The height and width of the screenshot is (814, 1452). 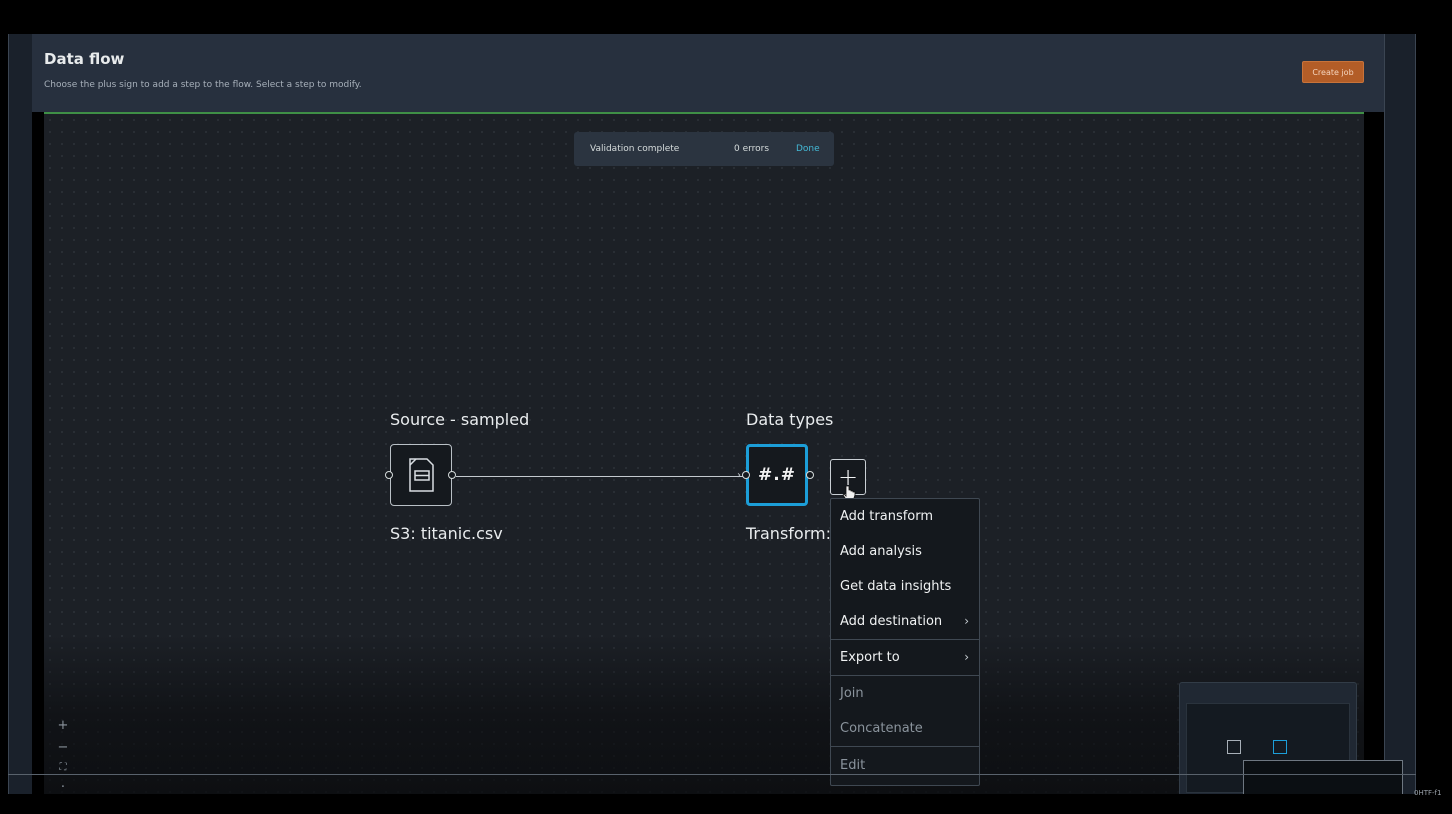 I want to click on left-letterbox, so click(x=4, y=414).